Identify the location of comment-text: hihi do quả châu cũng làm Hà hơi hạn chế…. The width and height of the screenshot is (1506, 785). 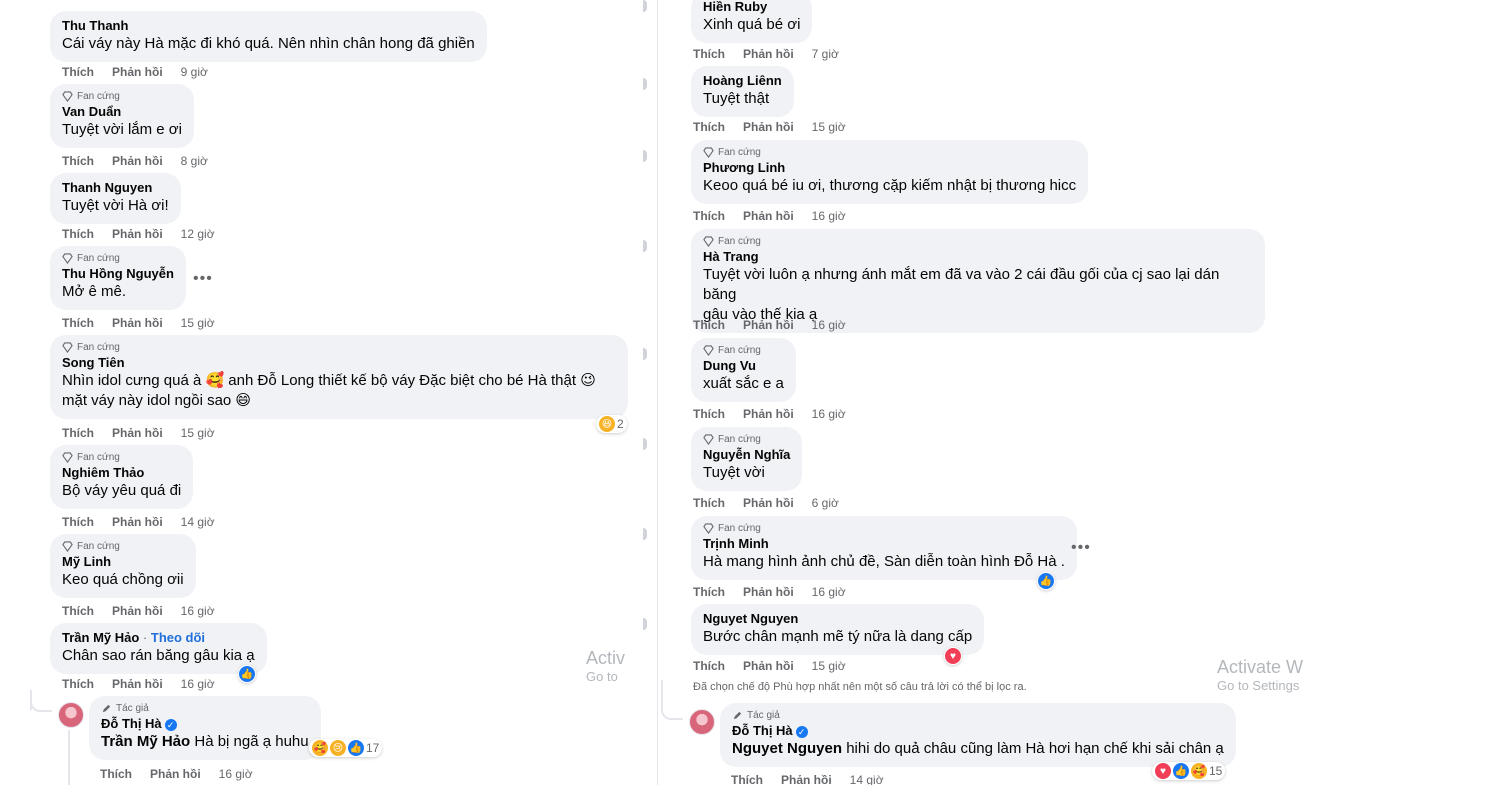
(1035, 748).